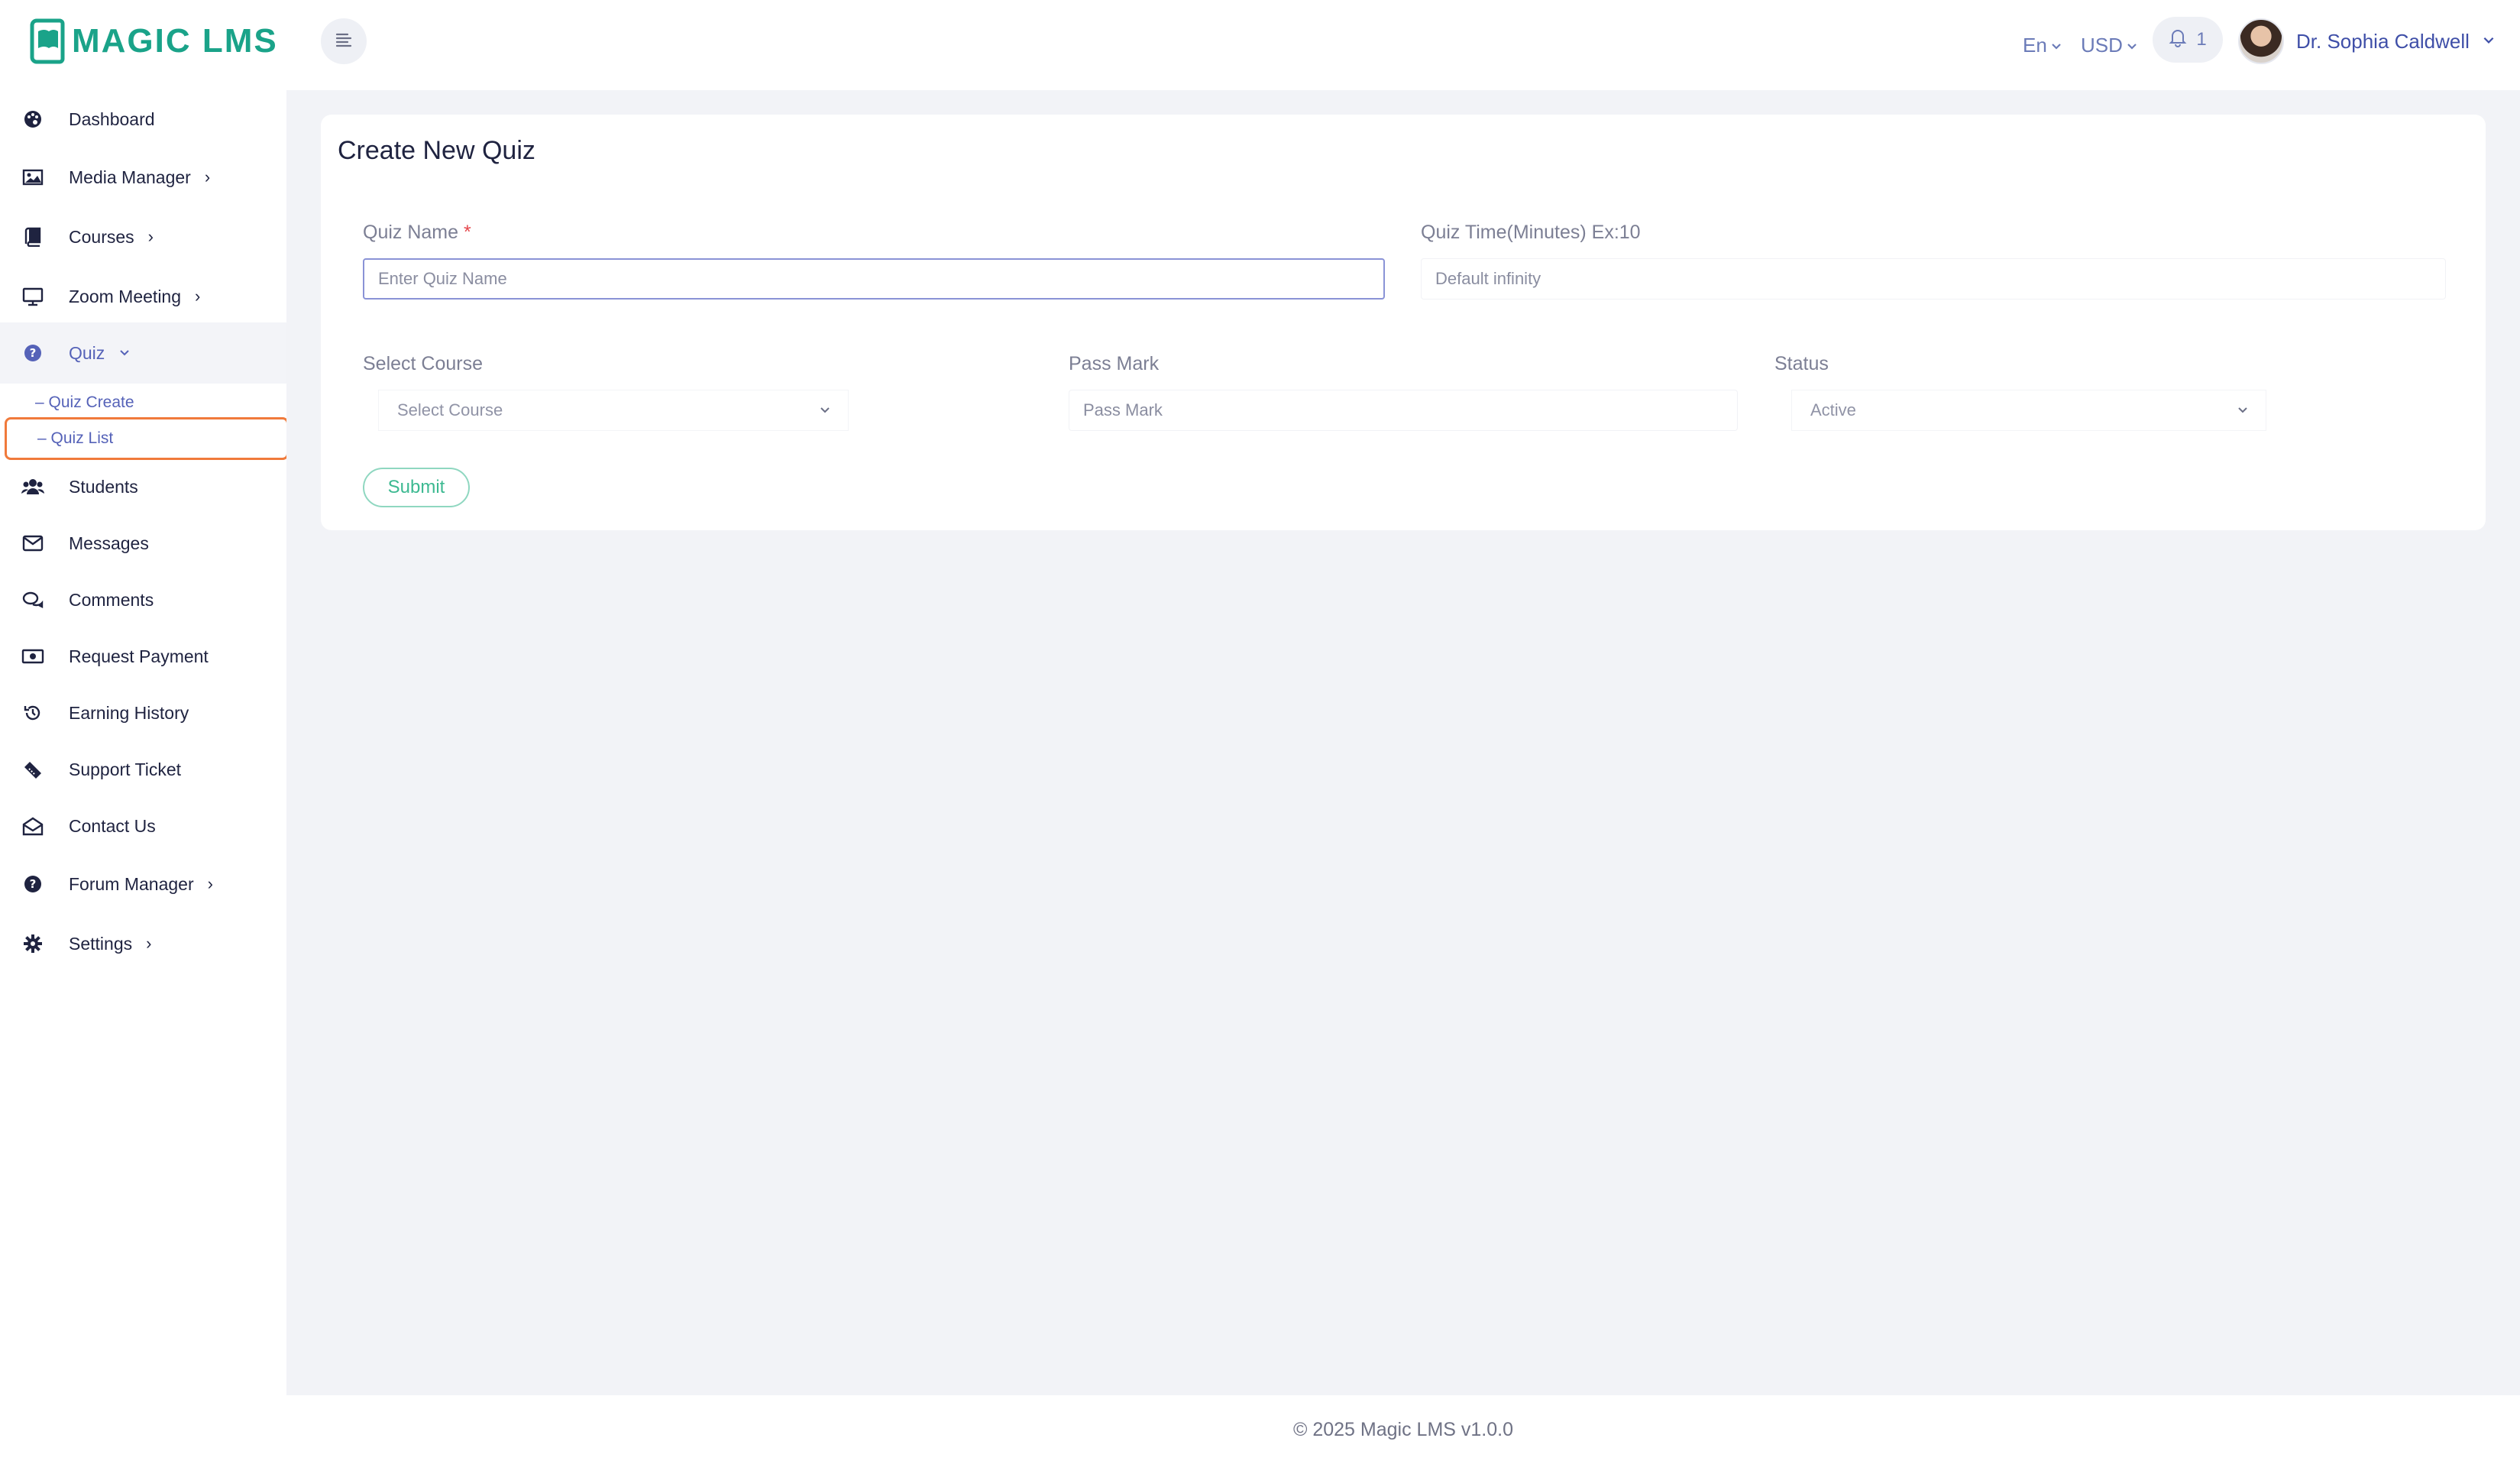  I want to click on sidebar-item-request-payment: Request Payment, so click(143, 656).